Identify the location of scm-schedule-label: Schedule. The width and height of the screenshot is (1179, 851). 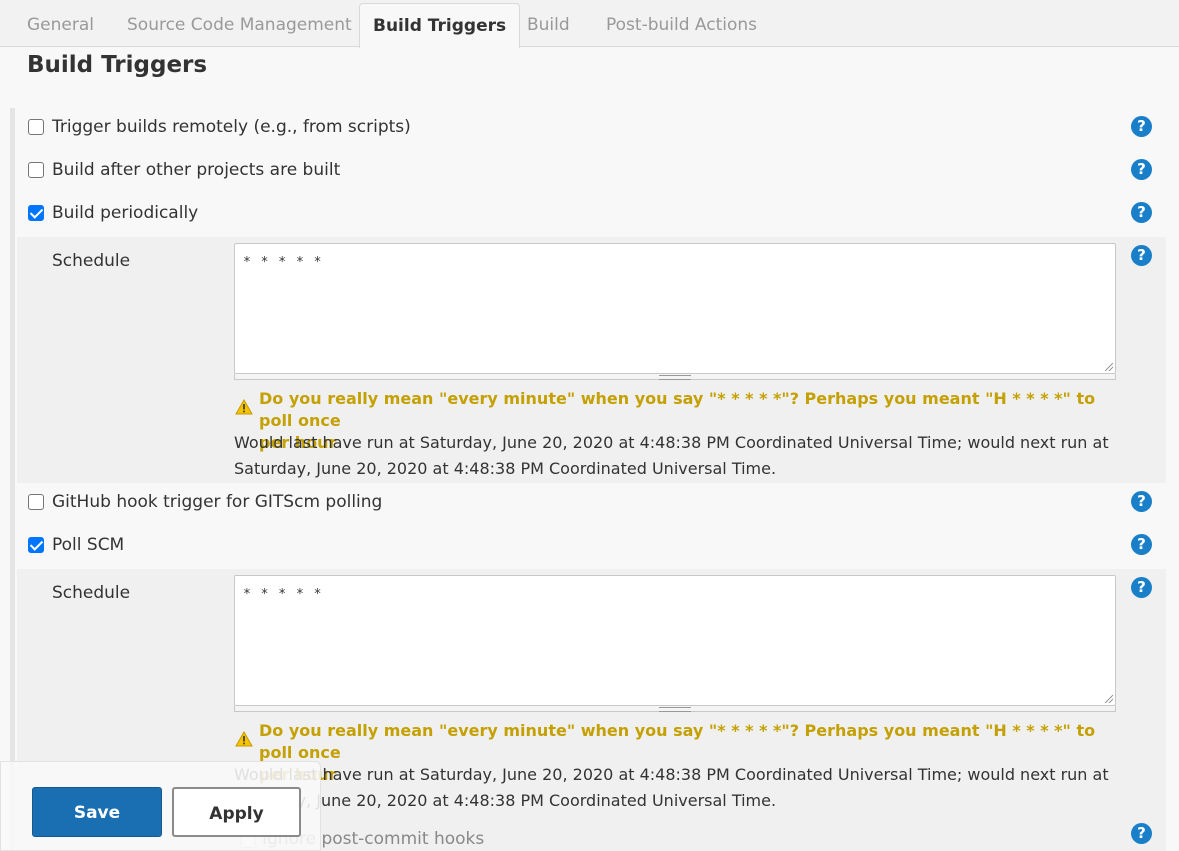
(91, 593).